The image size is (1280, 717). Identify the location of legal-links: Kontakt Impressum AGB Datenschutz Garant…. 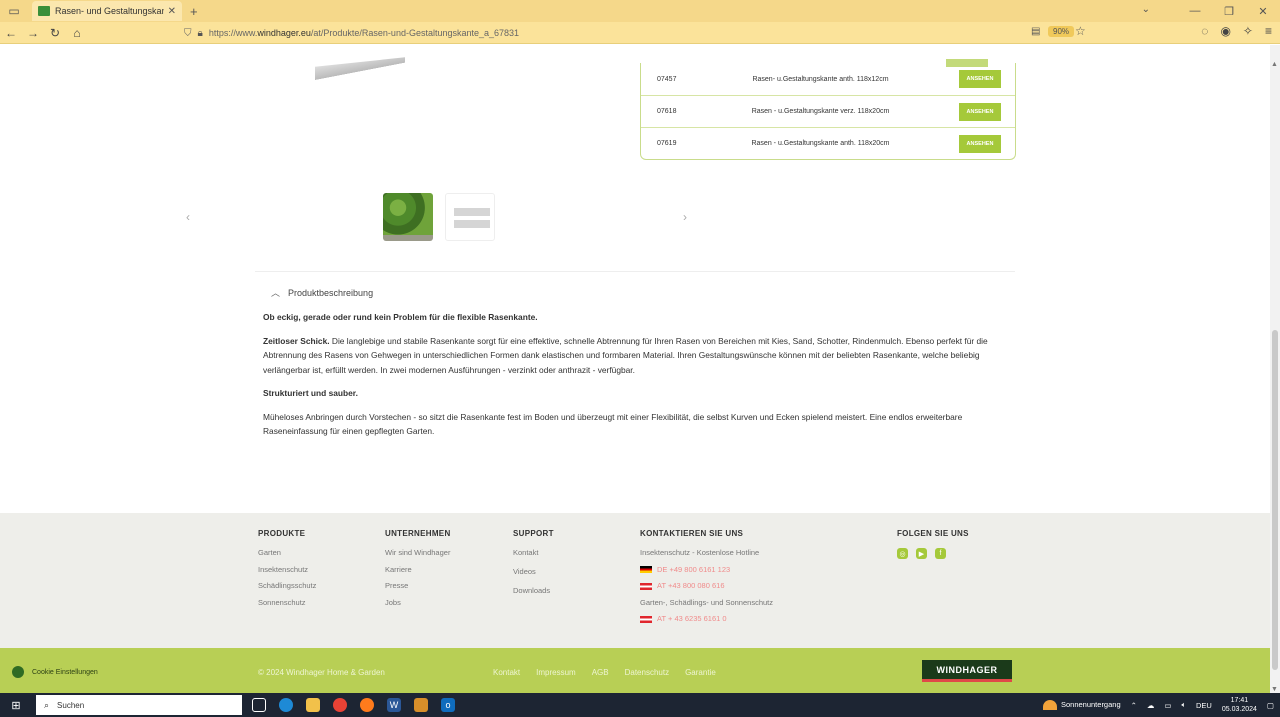
(604, 672).